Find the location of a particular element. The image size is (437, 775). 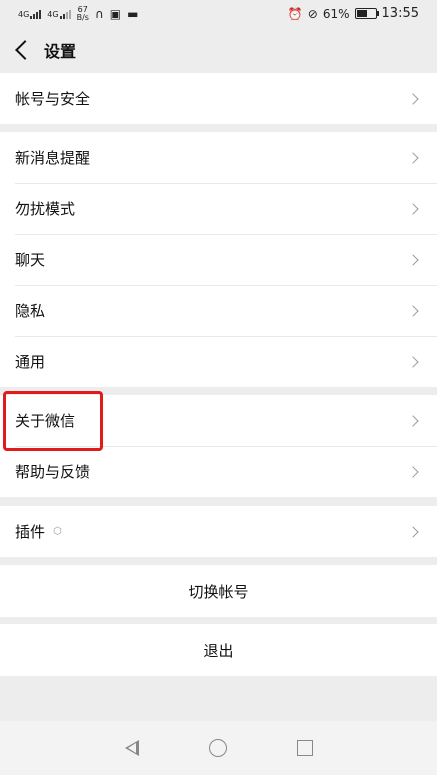

switch-account-label: 切换帐号 is located at coordinates (218, 591).